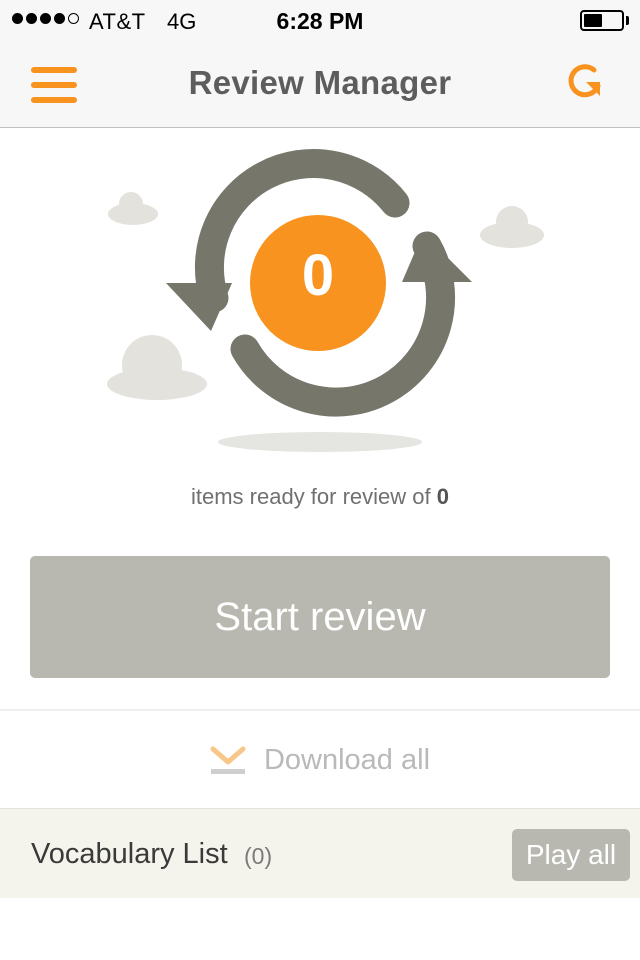  What do you see at coordinates (320, 710) in the screenshot?
I see `divider` at bounding box center [320, 710].